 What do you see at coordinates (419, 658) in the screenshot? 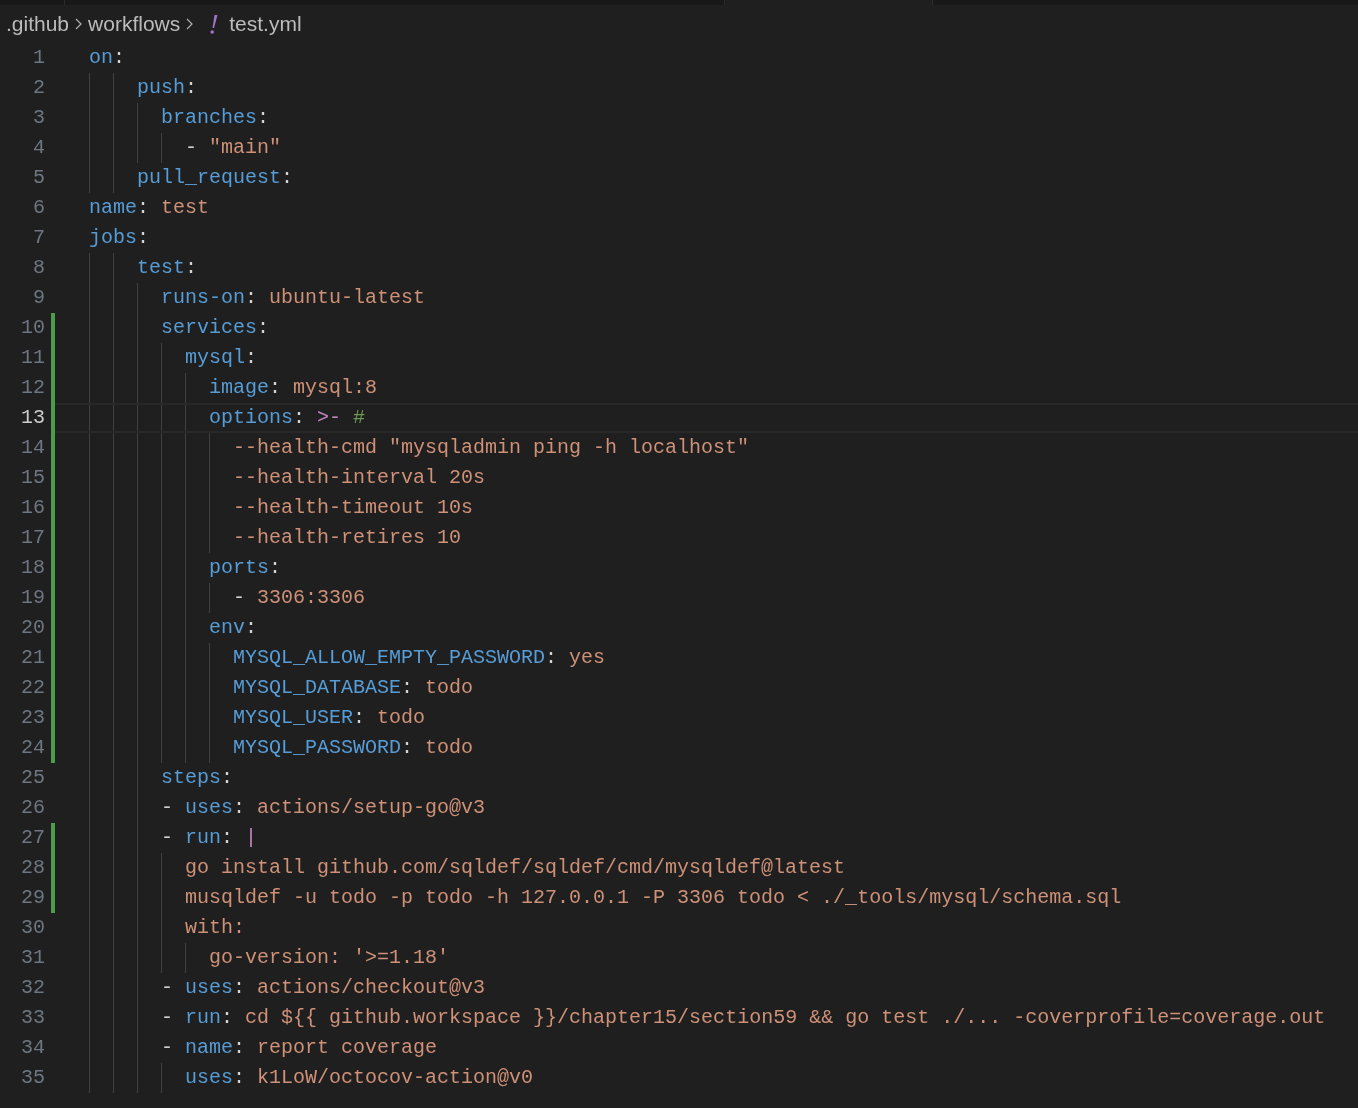
I see `code-line: MYSQL_ALLOW_EMPTY_PASSWORD: yes` at bounding box center [419, 658].